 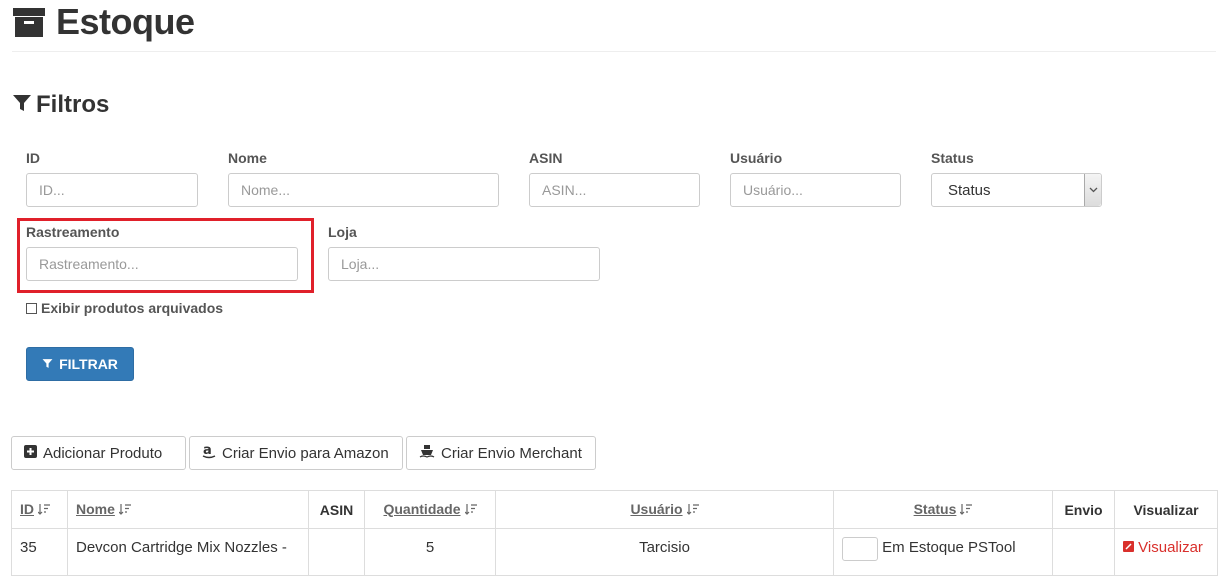 What do you see at coordinates (247, 158) in the screenshot?
I see `nome-label: Nome` at bounding box center [247, 158].